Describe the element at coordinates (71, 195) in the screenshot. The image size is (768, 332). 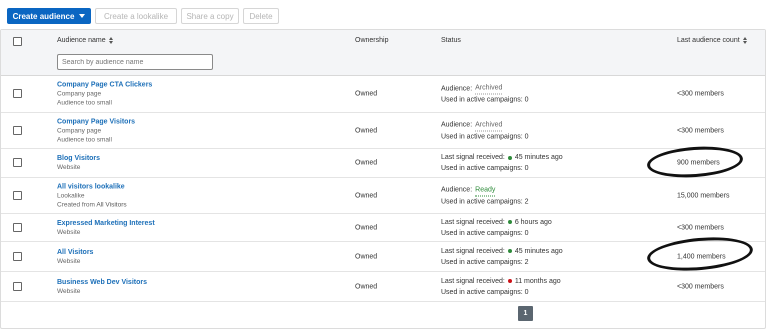
I see `audience-source: Lookalike` at that location.